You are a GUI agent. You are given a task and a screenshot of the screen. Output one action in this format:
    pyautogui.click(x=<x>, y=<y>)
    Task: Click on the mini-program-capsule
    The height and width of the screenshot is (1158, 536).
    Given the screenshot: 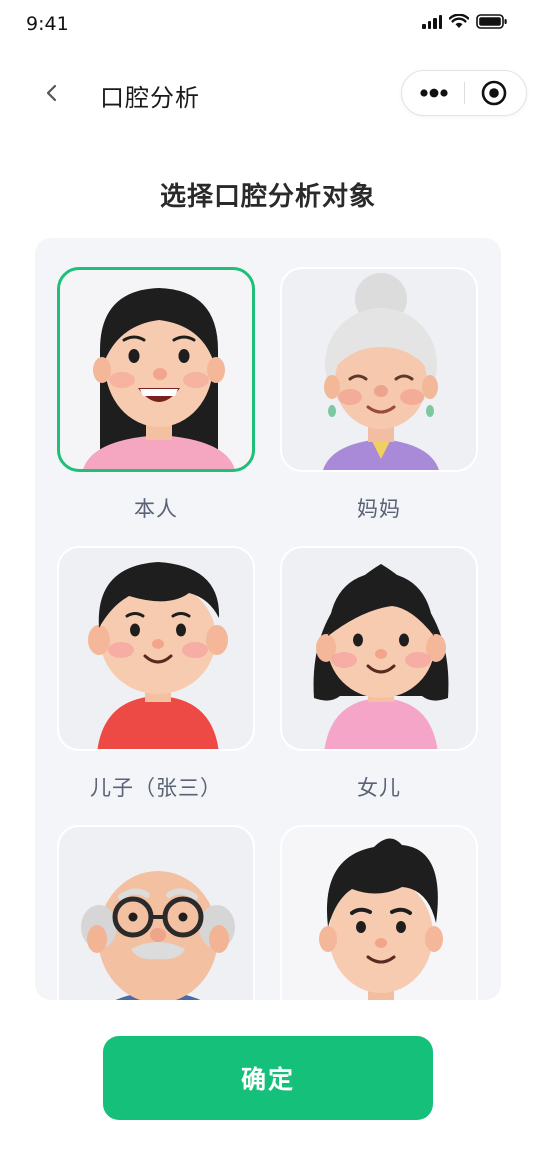 What is the action you would take?
    pyautogui.click(x=464, y=93)
    